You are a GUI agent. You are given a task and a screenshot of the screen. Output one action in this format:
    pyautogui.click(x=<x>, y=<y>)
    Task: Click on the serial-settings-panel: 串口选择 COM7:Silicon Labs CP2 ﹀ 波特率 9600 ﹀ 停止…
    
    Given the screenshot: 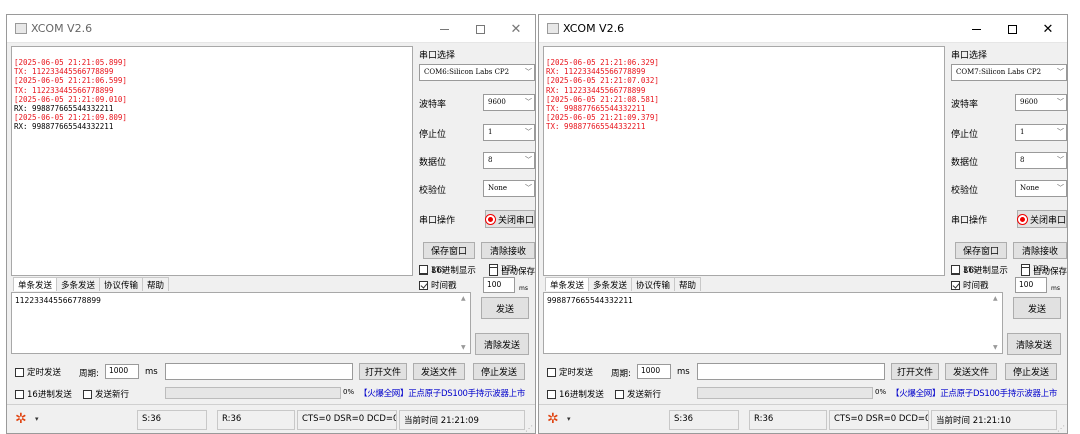 What is the action you would take?
    pyautogui.click(x=1009, y=162)
    